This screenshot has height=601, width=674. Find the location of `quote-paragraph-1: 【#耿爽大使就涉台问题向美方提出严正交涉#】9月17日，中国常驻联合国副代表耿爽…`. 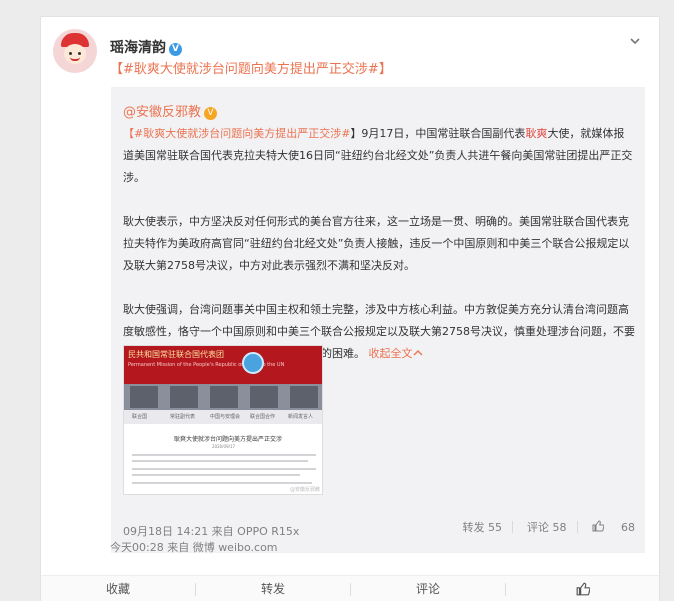

quote-paragraph-1: 【#耿爽大使就涉台问题向美方提出严正交涉#】9月17日，中国常驻联合国副代表耿爽… is located at coordinates (378, 155).